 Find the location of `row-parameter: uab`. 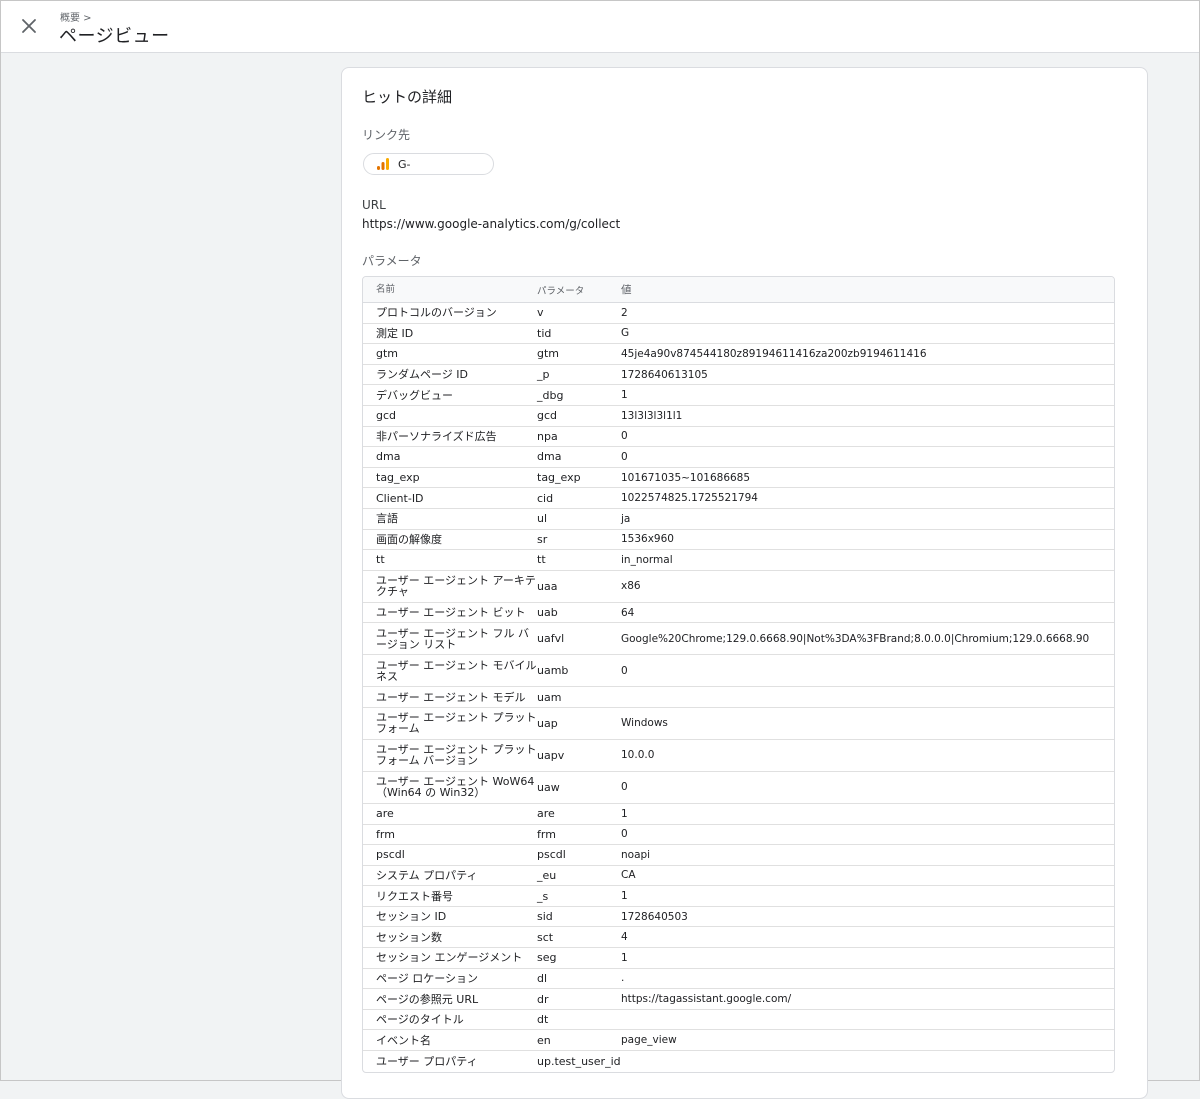

row-parameter: uab is located at coordinates (547, 613).